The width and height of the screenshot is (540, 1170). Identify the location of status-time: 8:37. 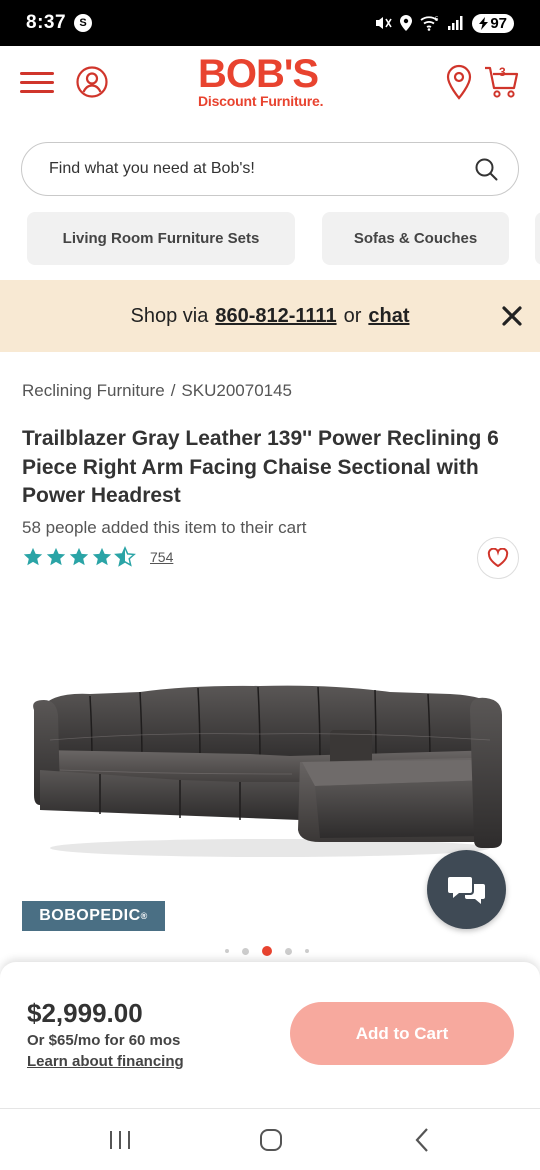
(46, 22).